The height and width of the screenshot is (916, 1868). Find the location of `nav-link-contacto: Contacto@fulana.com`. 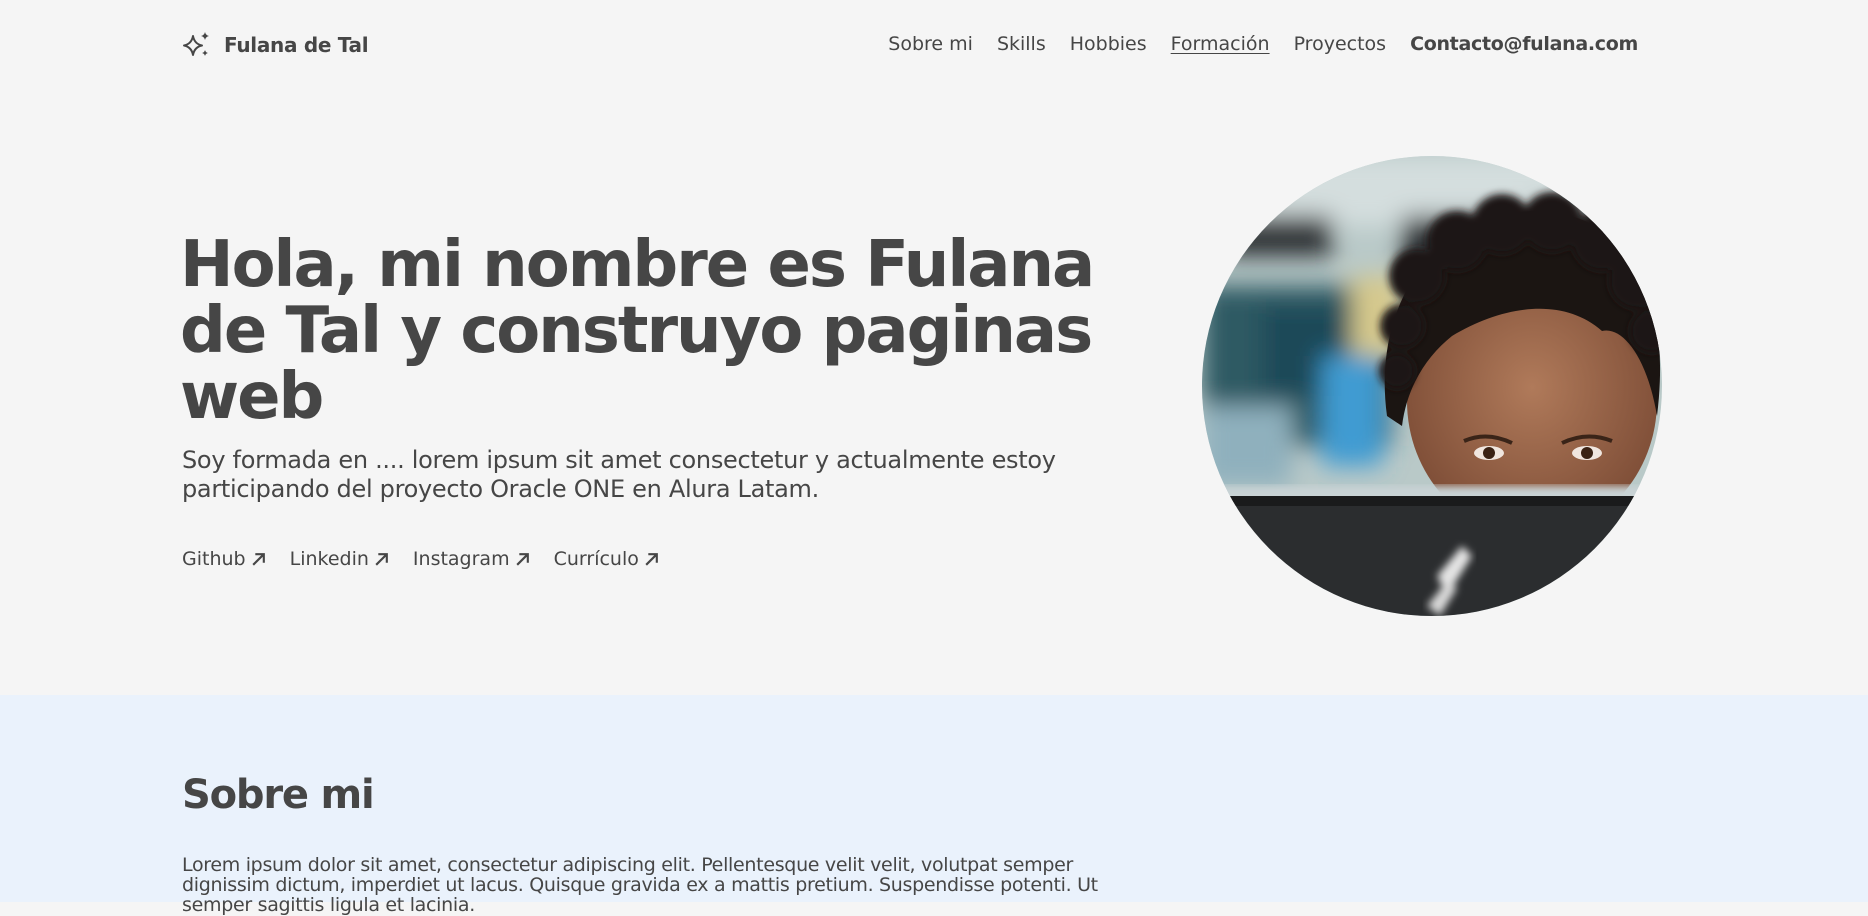

nav-link-contacto: Contacto@fulana.com is located at coordinates (1524, 44).